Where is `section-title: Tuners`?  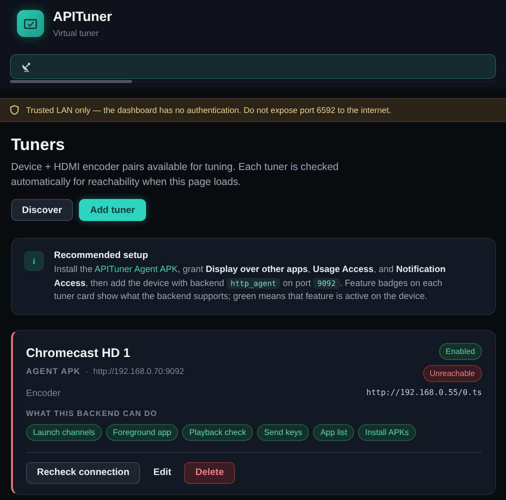
section-title: Tuners is located at coordinates (38, 145).